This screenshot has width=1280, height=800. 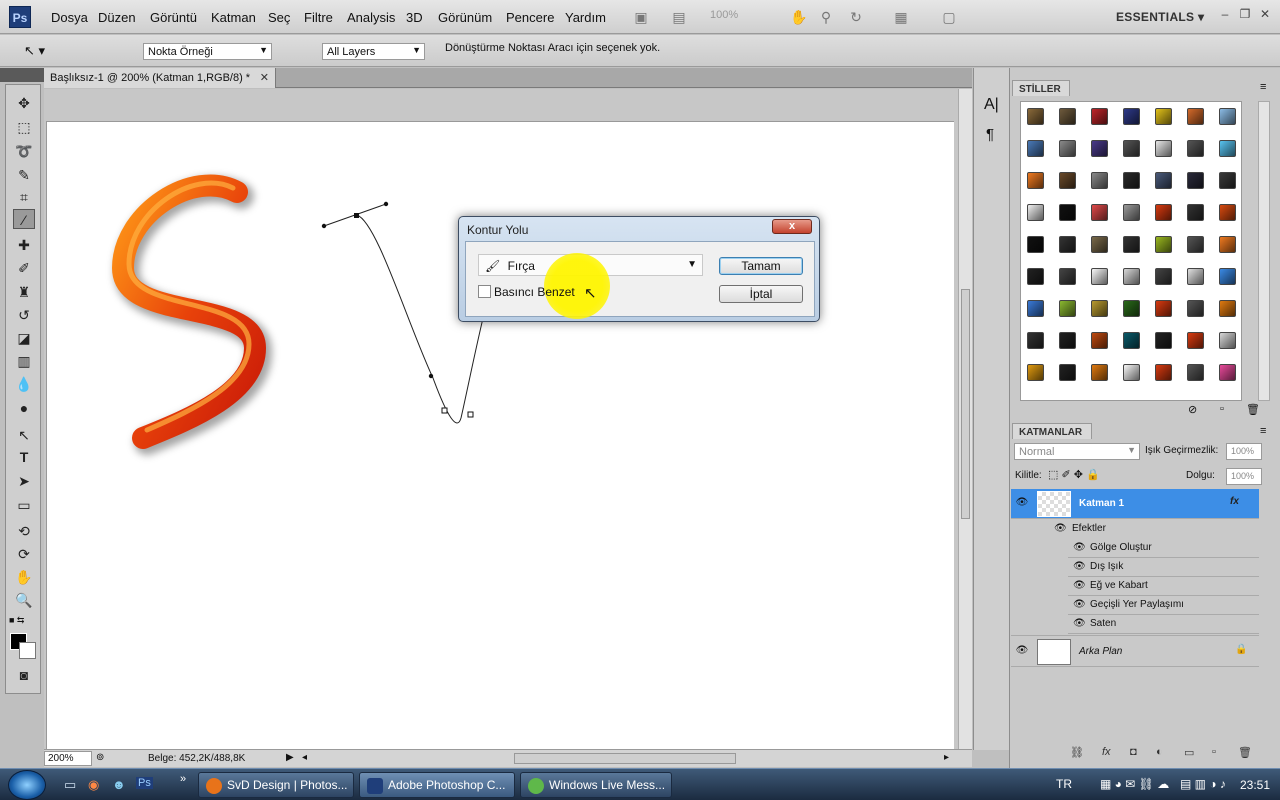 What do you see at coordinates (24, 315) in the screenshot?
I see `history-brush-icon: ↺` at bounding box center [24, 315].